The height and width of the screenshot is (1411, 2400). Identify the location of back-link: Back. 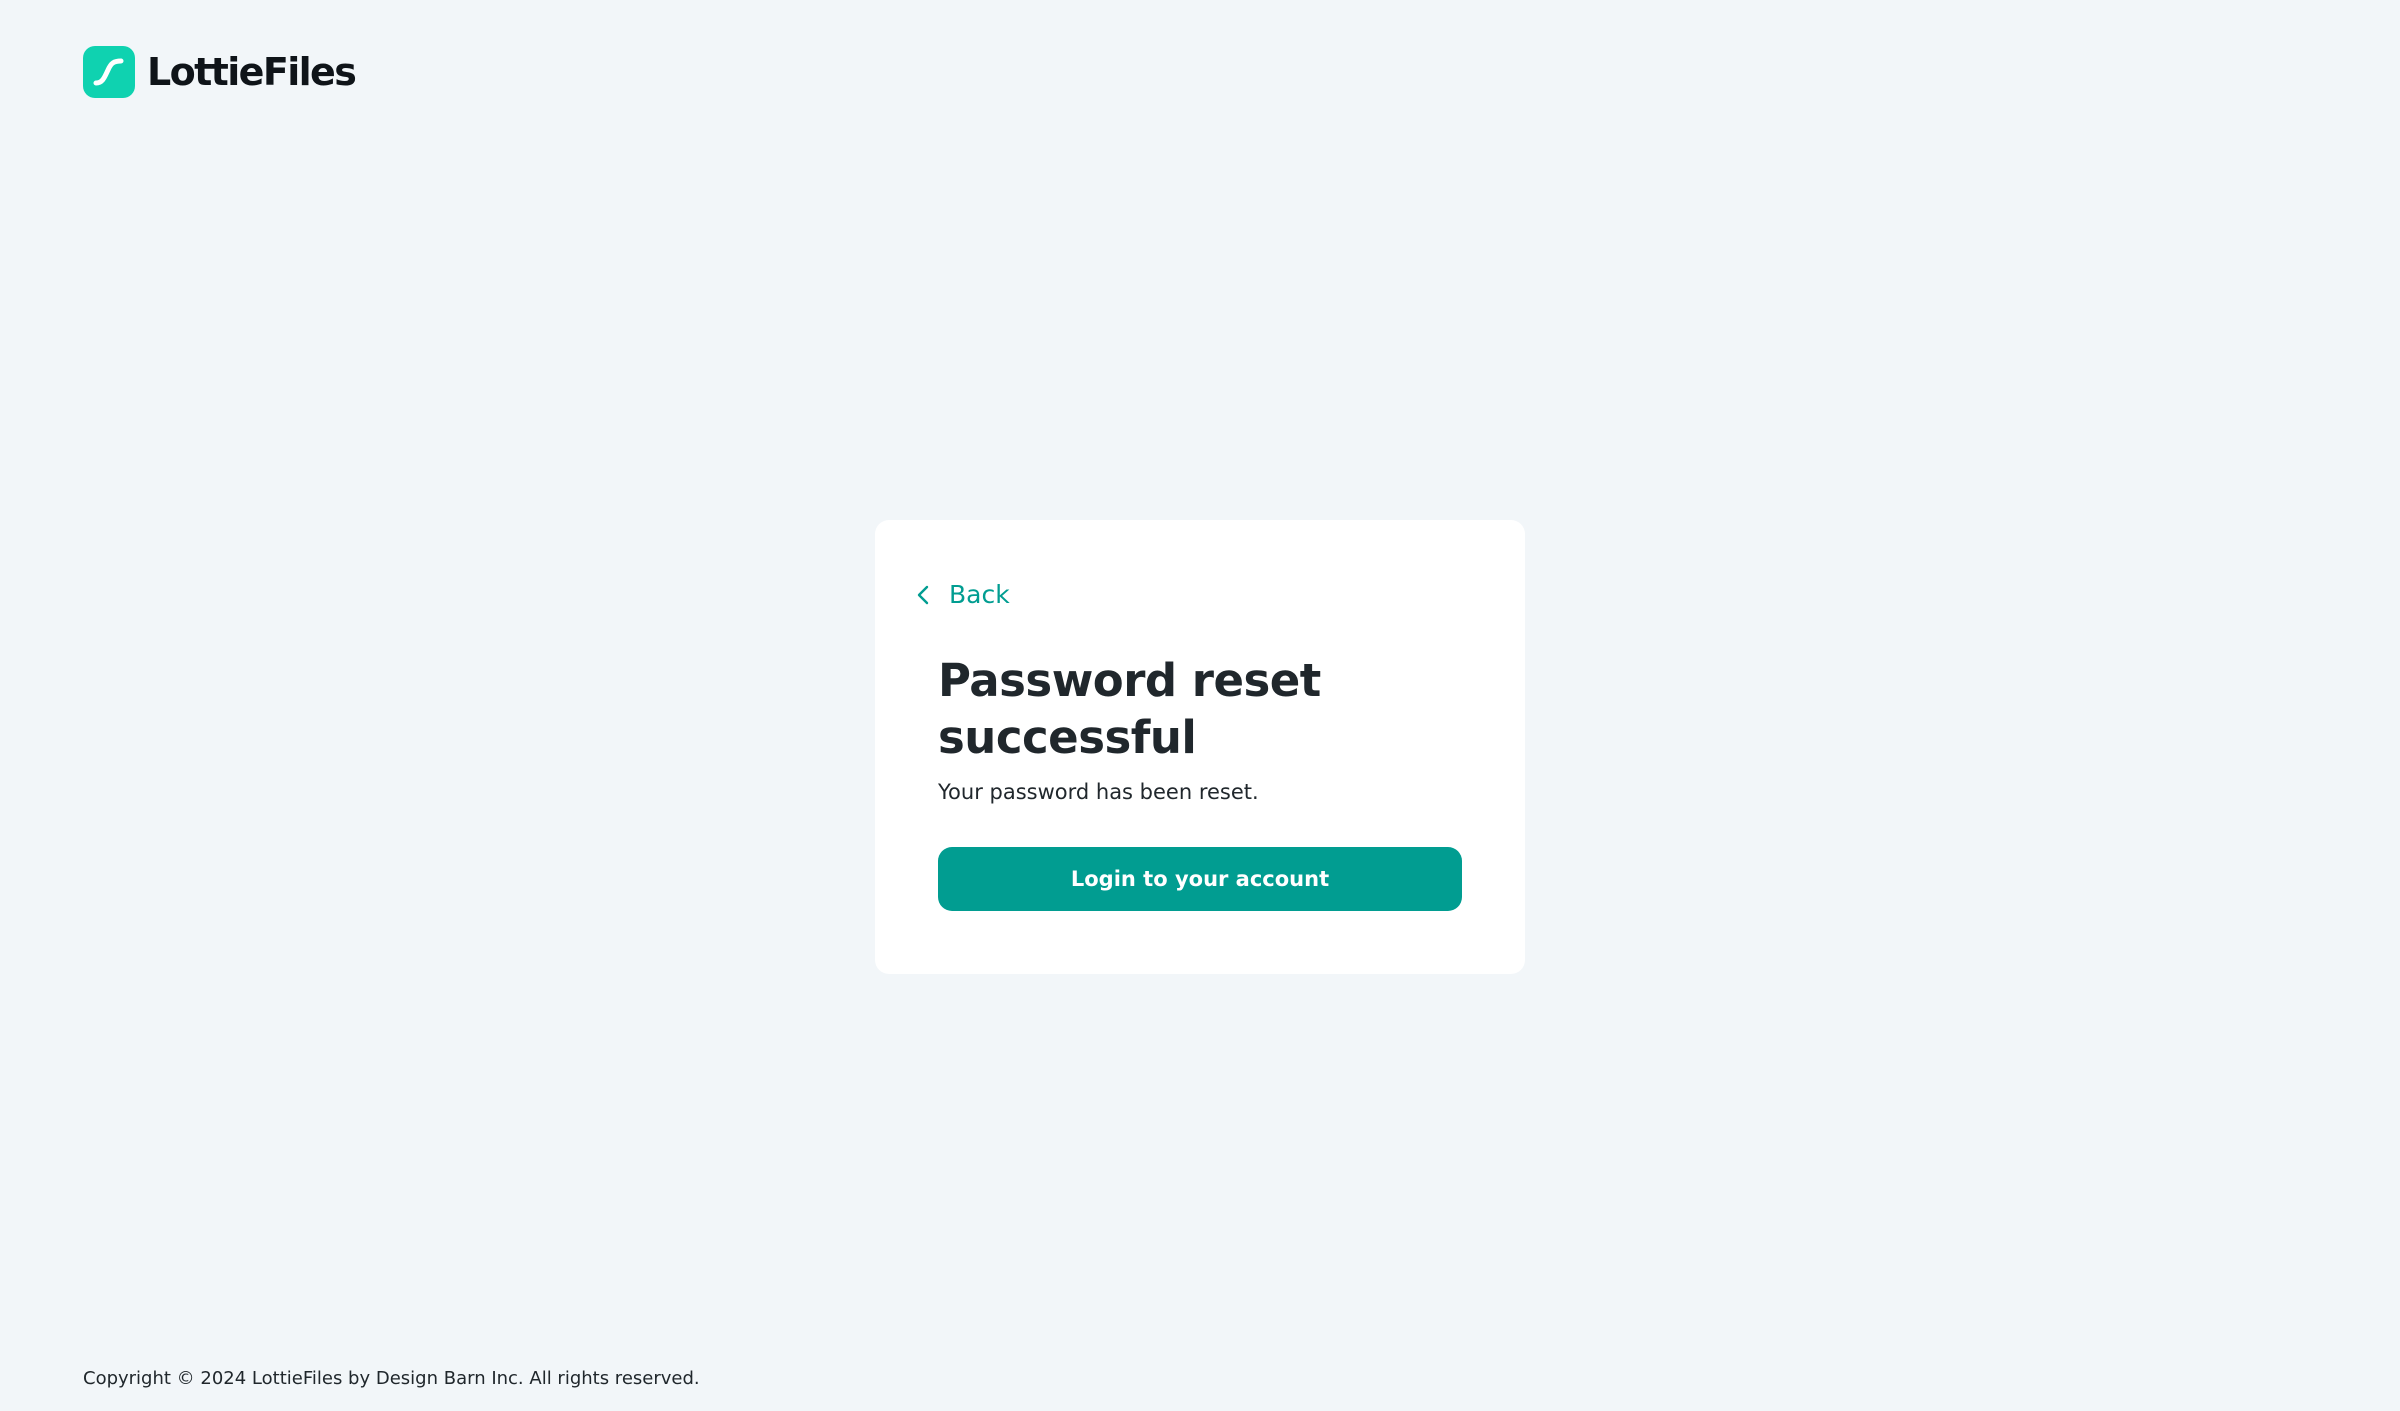
(960, 594).